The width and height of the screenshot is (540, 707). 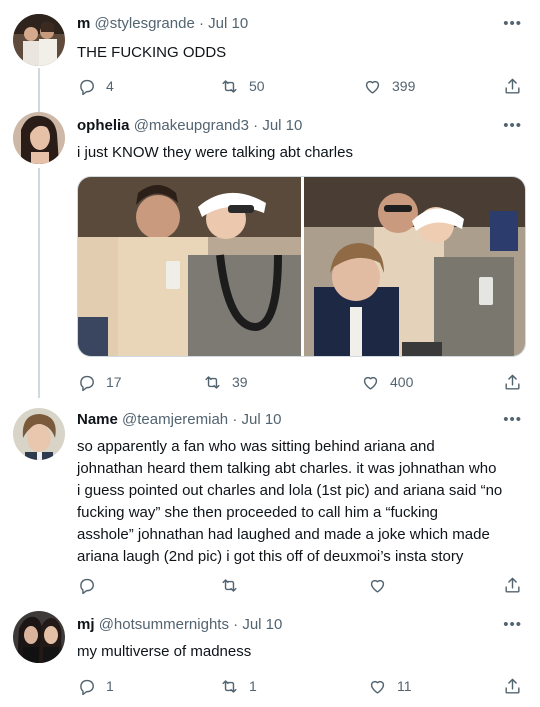 What do you see at coordinates (114, 382) in the screenshot?
I see `reply-count: 17` at bounding box center [114, 382].